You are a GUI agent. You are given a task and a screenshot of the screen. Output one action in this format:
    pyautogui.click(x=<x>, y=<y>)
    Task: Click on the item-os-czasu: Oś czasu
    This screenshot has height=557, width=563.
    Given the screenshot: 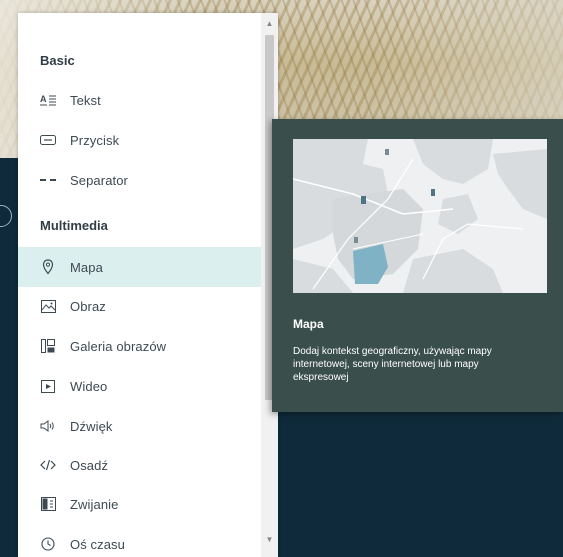 What is the action you would take?
    pyautogui.click(x=139, y=540)
    